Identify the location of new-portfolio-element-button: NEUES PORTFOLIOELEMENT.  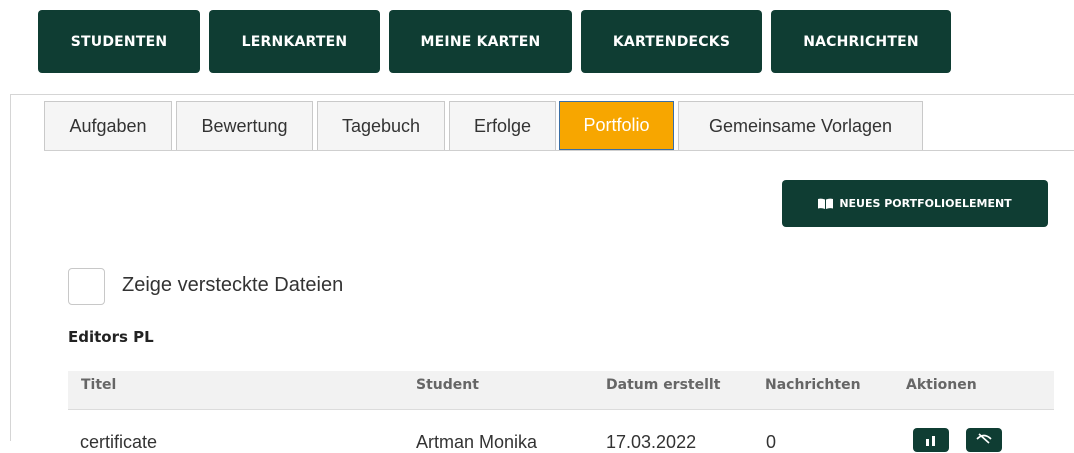
(915, 203).